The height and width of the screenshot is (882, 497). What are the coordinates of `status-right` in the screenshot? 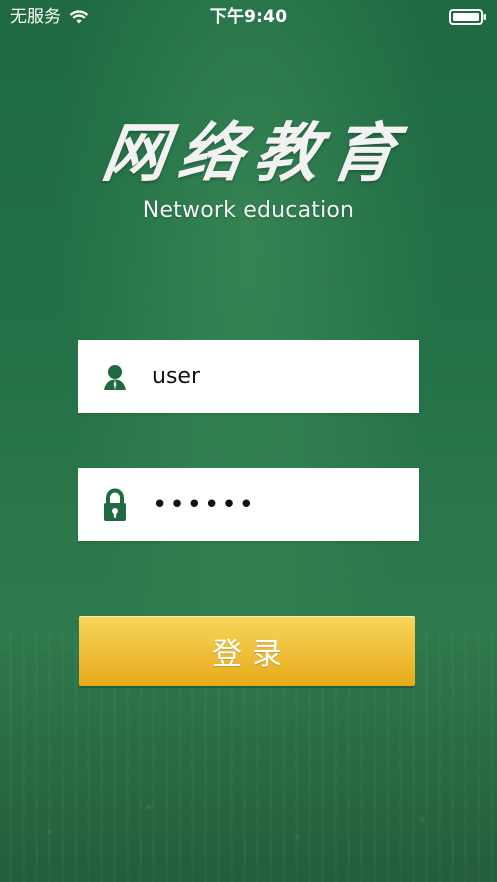 It's located at (468, 17).